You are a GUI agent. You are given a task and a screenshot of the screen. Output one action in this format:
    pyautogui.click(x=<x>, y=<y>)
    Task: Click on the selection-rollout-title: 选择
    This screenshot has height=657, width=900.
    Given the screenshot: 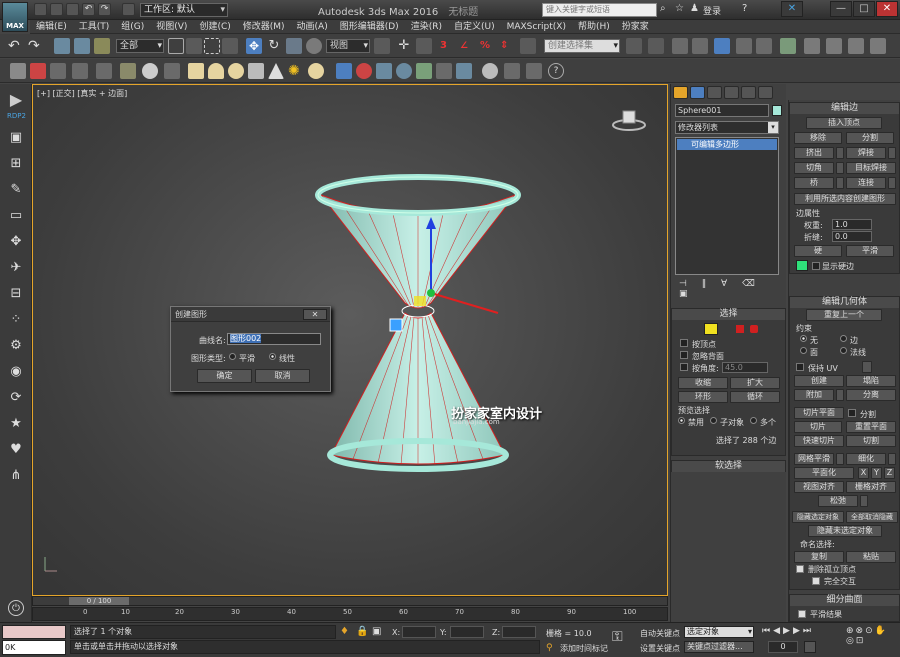 What is the action you would take?
    pyautogui.click(x=728, y=314)
    